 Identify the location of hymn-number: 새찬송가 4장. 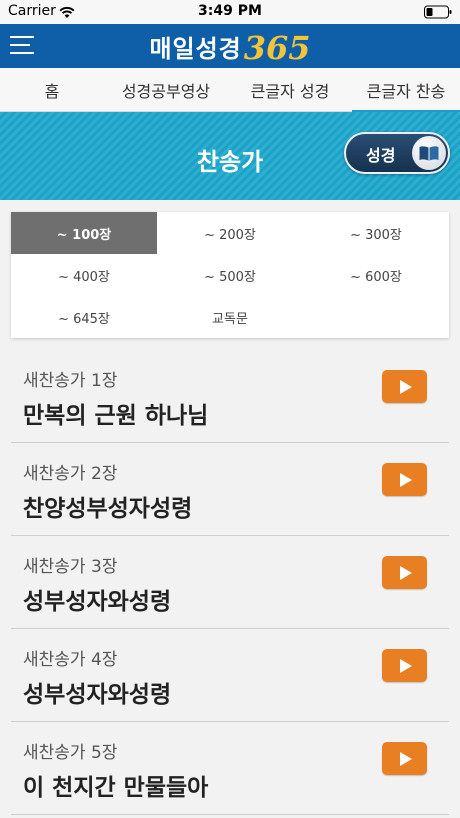
(70, 660).